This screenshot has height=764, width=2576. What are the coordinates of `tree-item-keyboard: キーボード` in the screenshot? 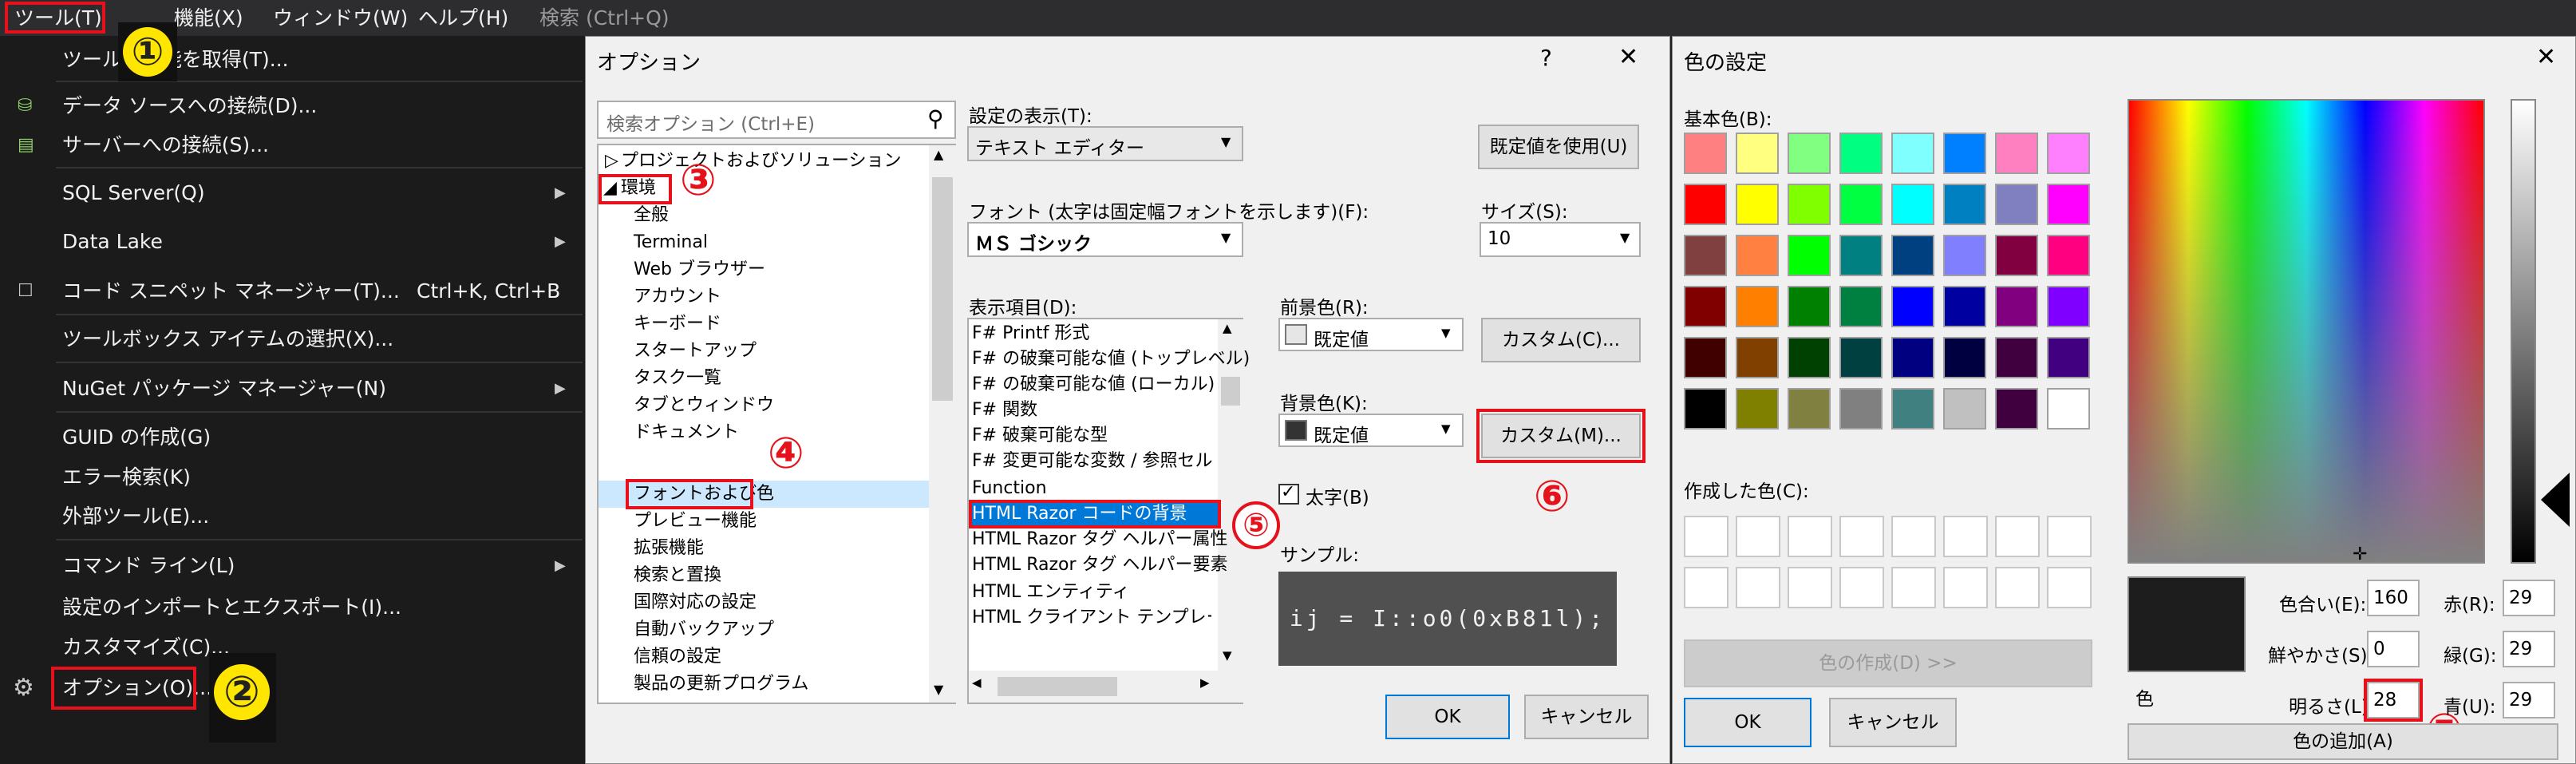 It's located at (677, 324).